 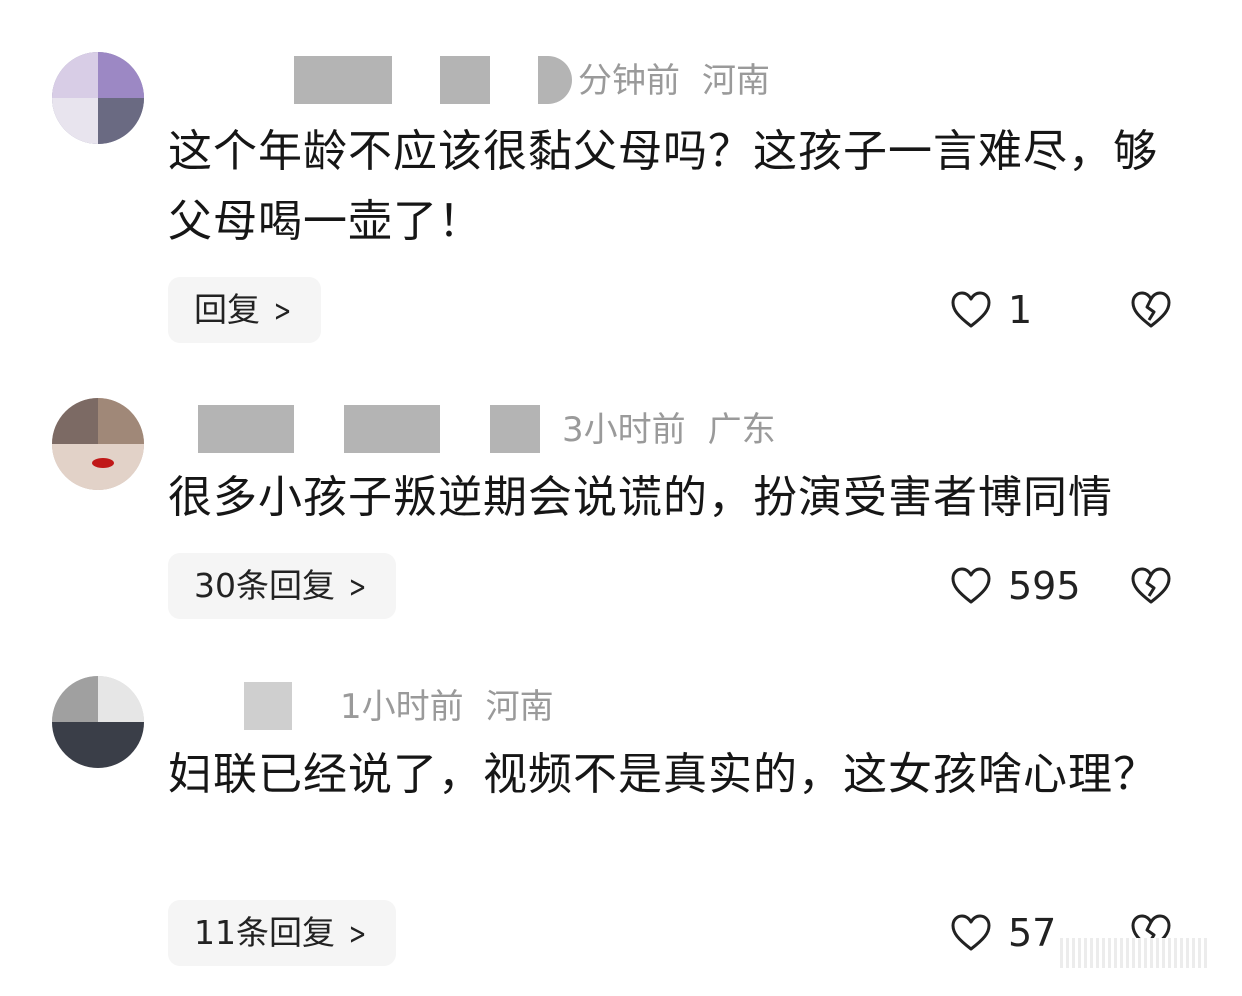 What do you see at coordinates (663, 774) in the screenshot?
I see `comment-text: 妇联已经说了，视频不是真实的，这女孩啥心理？` at bounding box center [663, 774].